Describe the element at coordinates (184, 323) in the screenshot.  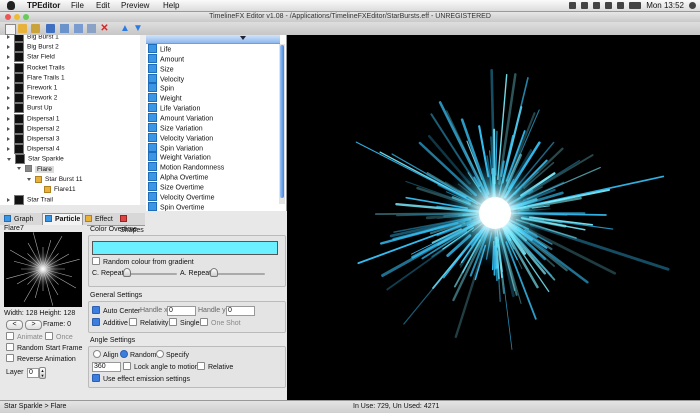
I see `single-checkbox: Single` at that location.